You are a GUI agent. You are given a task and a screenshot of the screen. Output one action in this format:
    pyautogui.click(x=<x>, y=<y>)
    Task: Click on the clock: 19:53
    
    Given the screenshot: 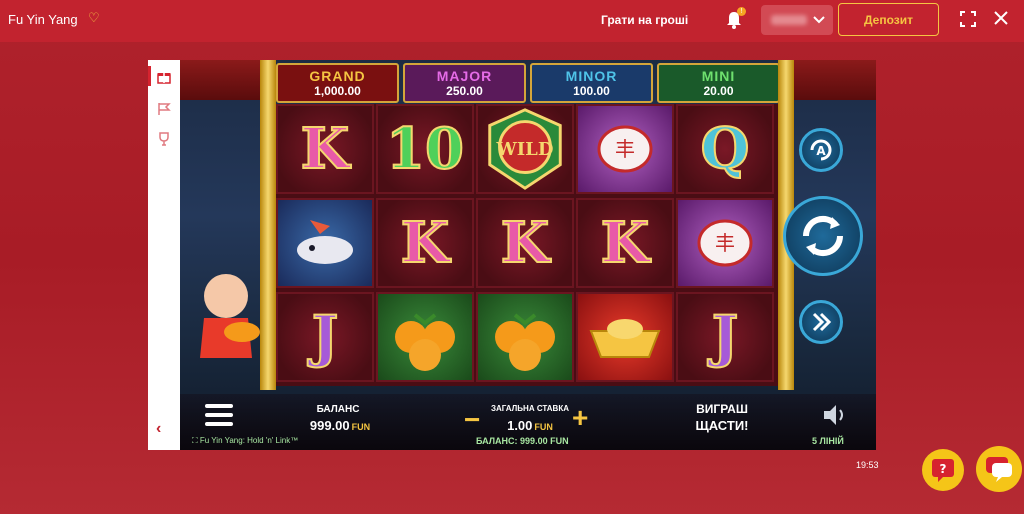 What is the action you would take?
    pyautogui.click(x=867, y=465)
    